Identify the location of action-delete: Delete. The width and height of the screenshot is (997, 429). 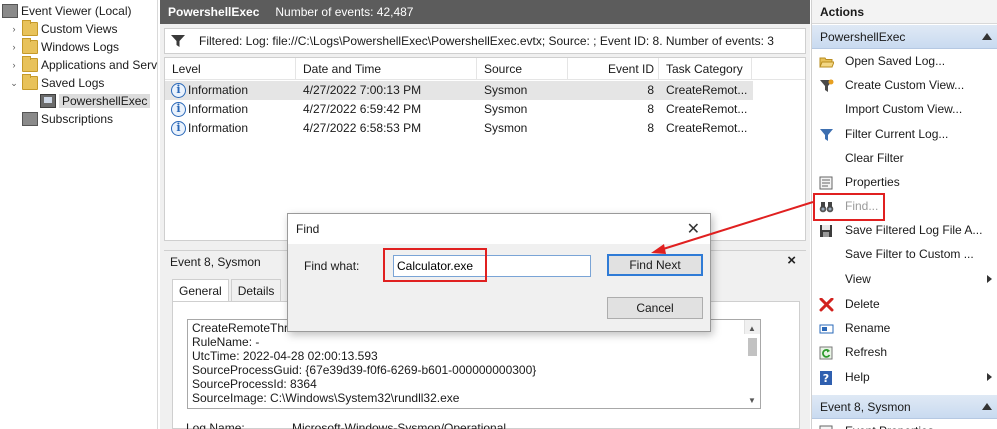
(904, 304).